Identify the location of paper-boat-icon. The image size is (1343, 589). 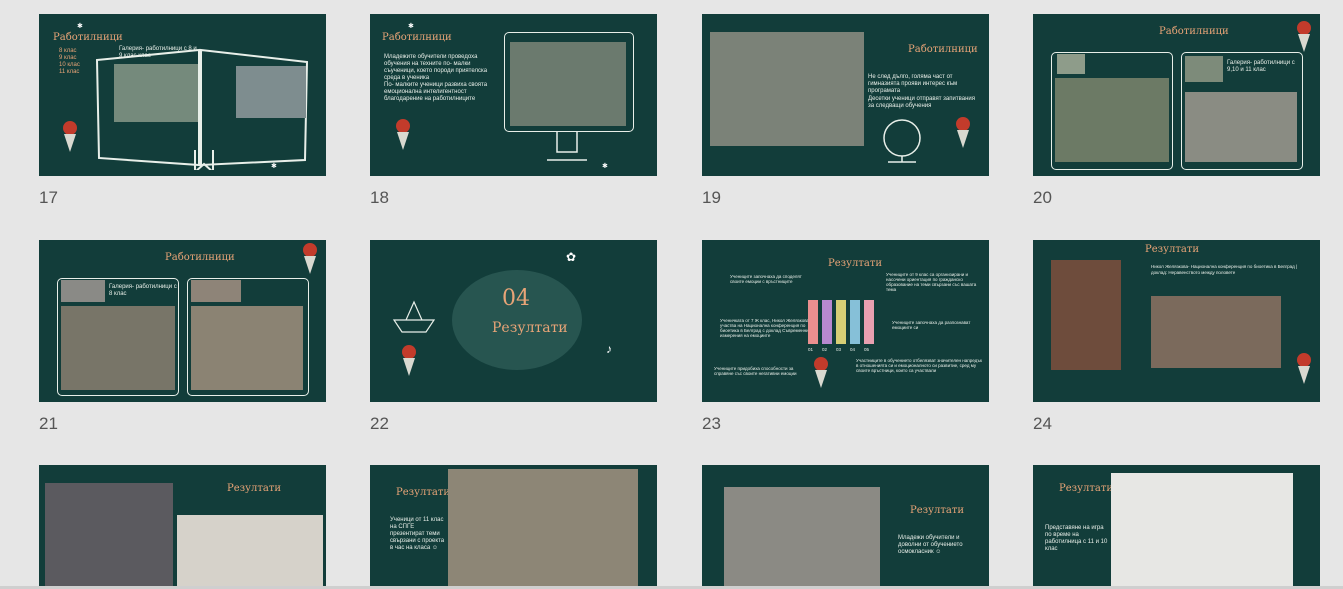
(414, 316).